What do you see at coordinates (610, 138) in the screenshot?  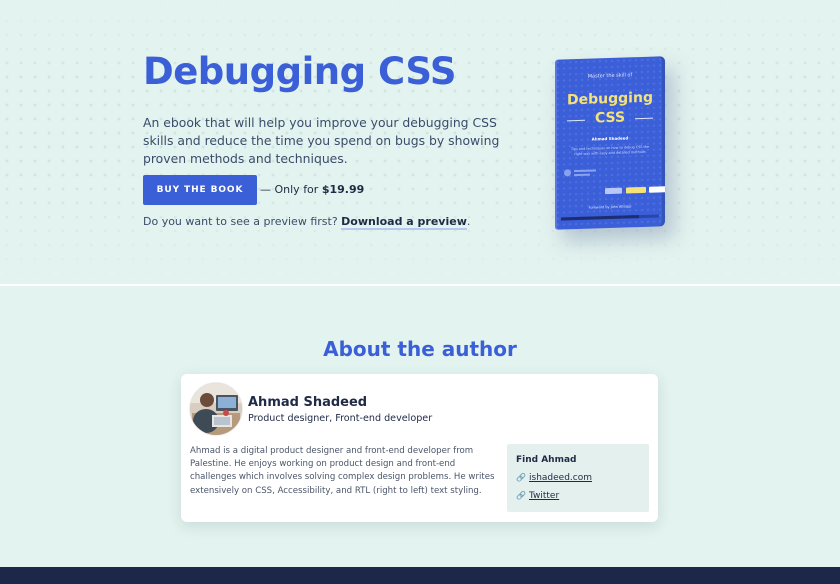 I see `book-cover-author: Ahmad Shadeed` at bounding box center [610, 138].